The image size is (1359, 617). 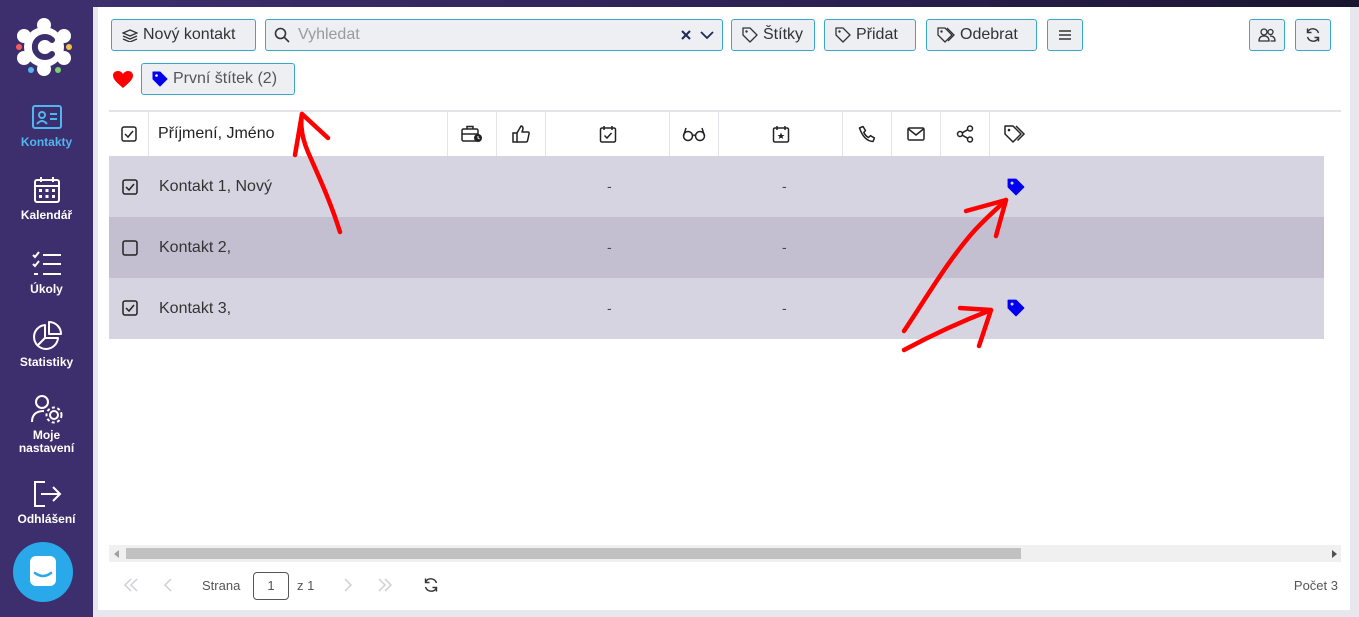 I want to click on chat-button, so click(x=43, y=572).